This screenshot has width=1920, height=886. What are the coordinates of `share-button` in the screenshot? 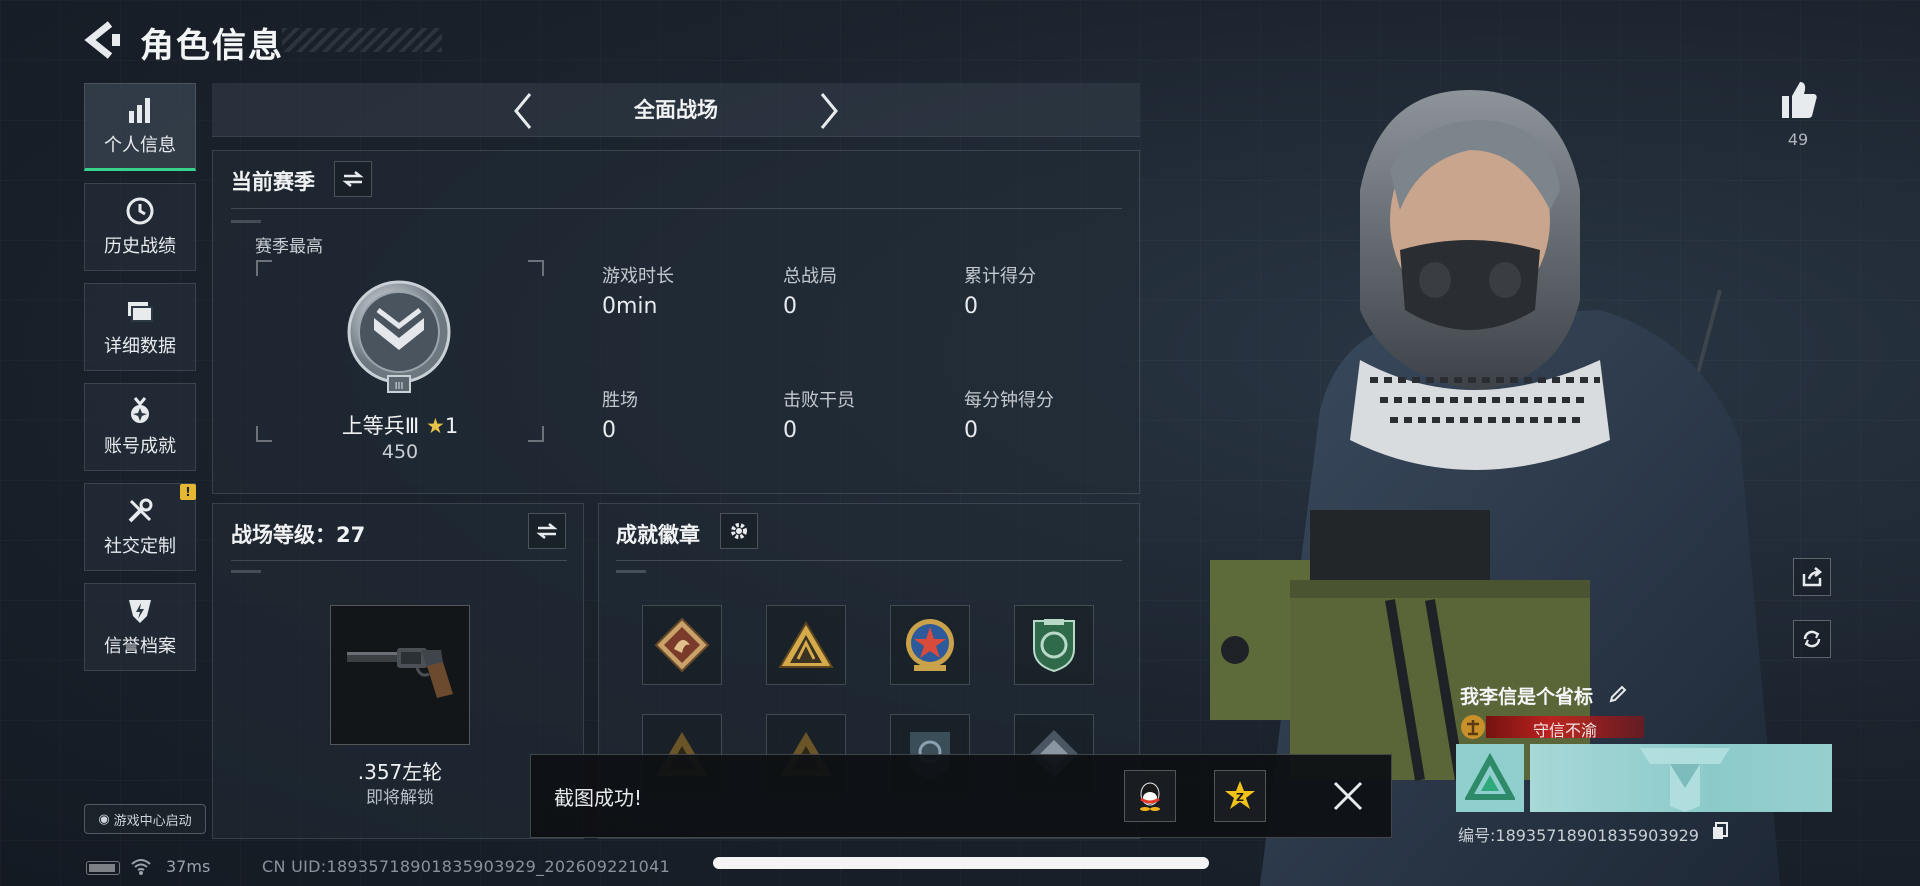 It's located at (1812, 577).